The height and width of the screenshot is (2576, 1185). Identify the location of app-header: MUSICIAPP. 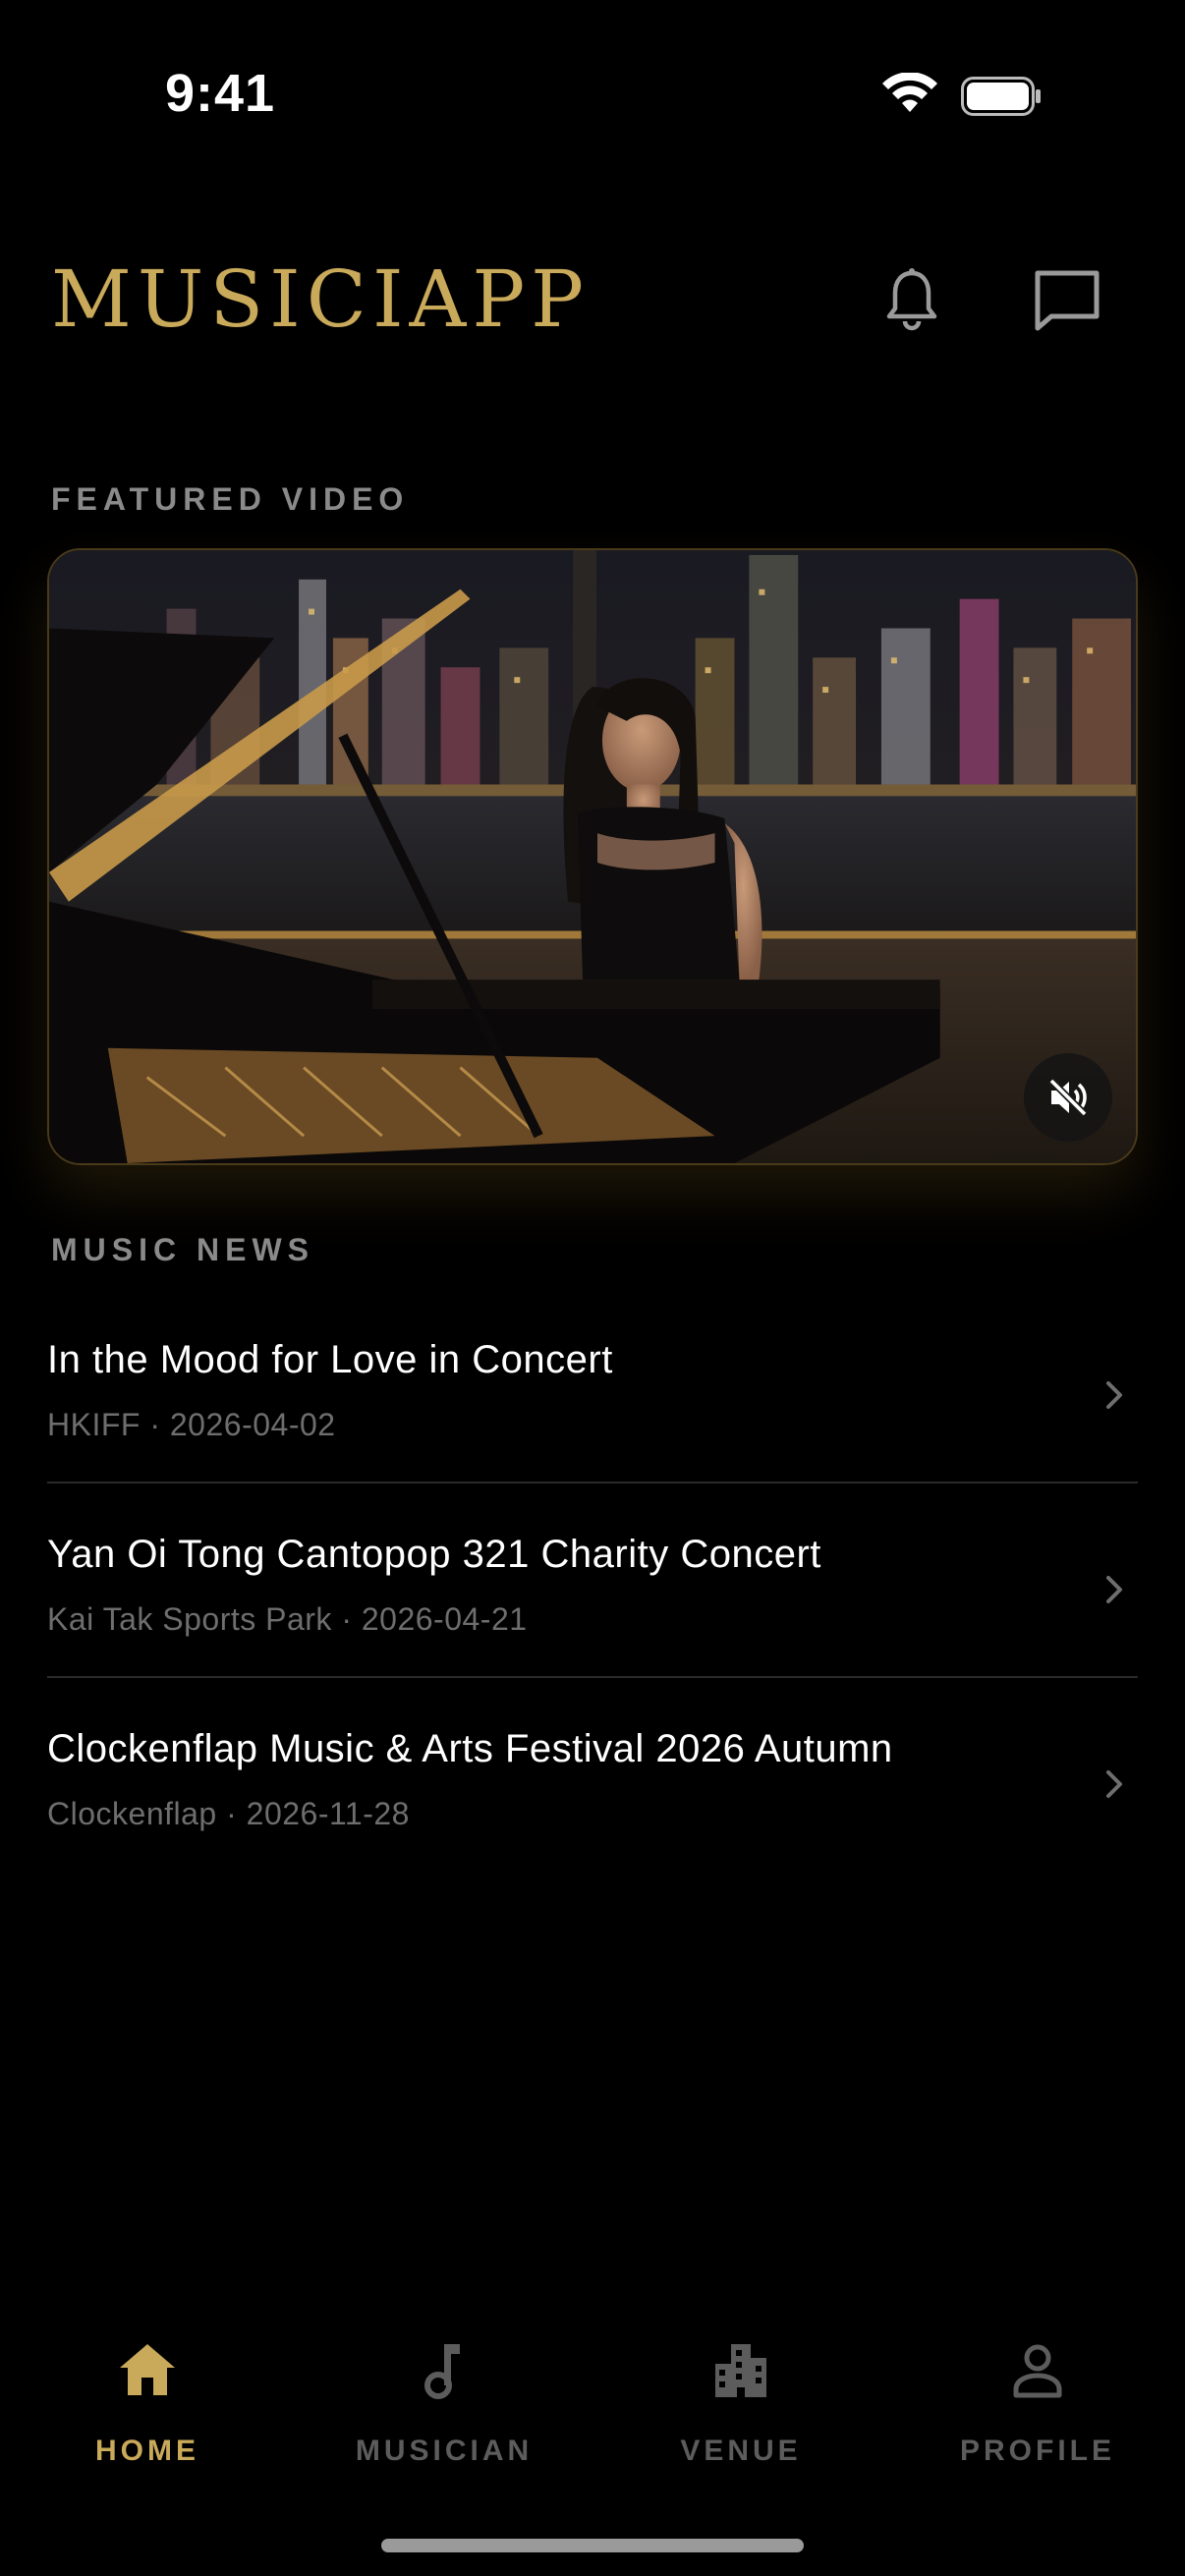
(592, 300).